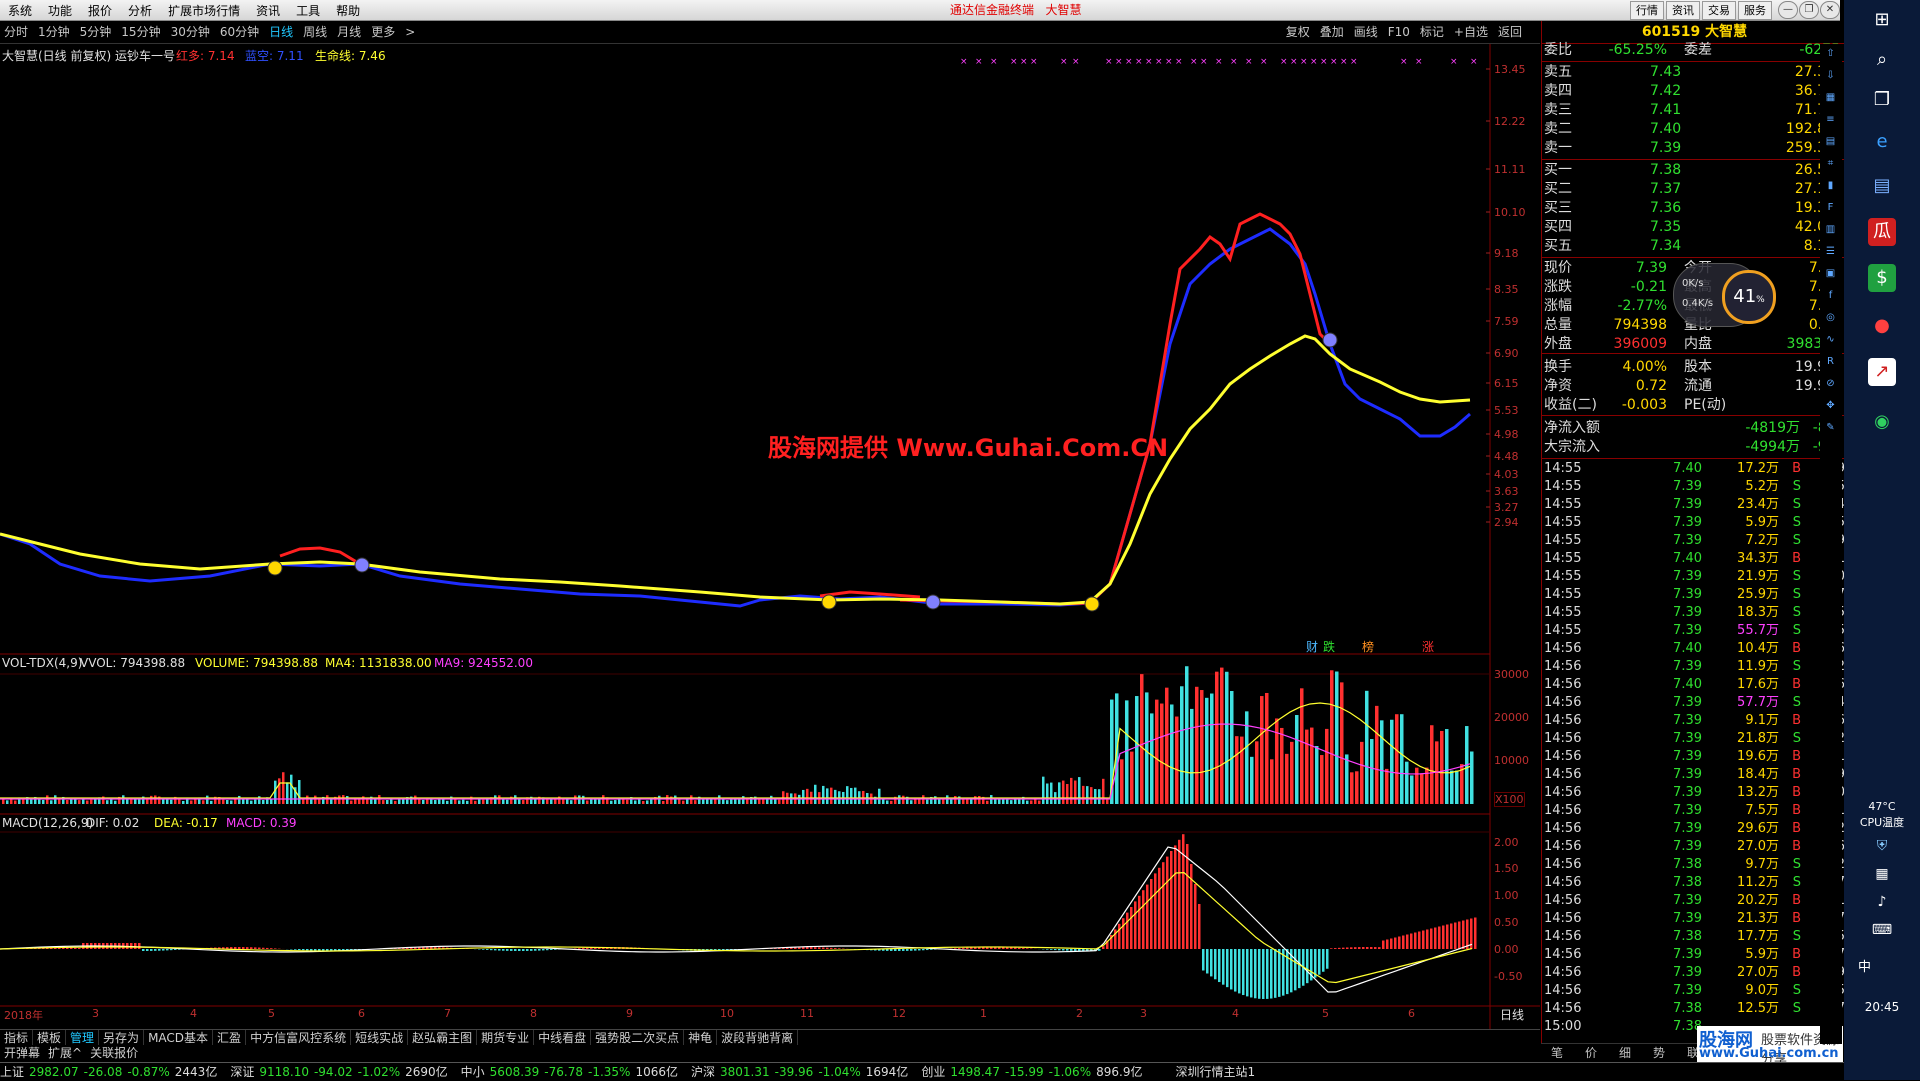  I want to click on period-5min: 5分钟, so click(96, 32).